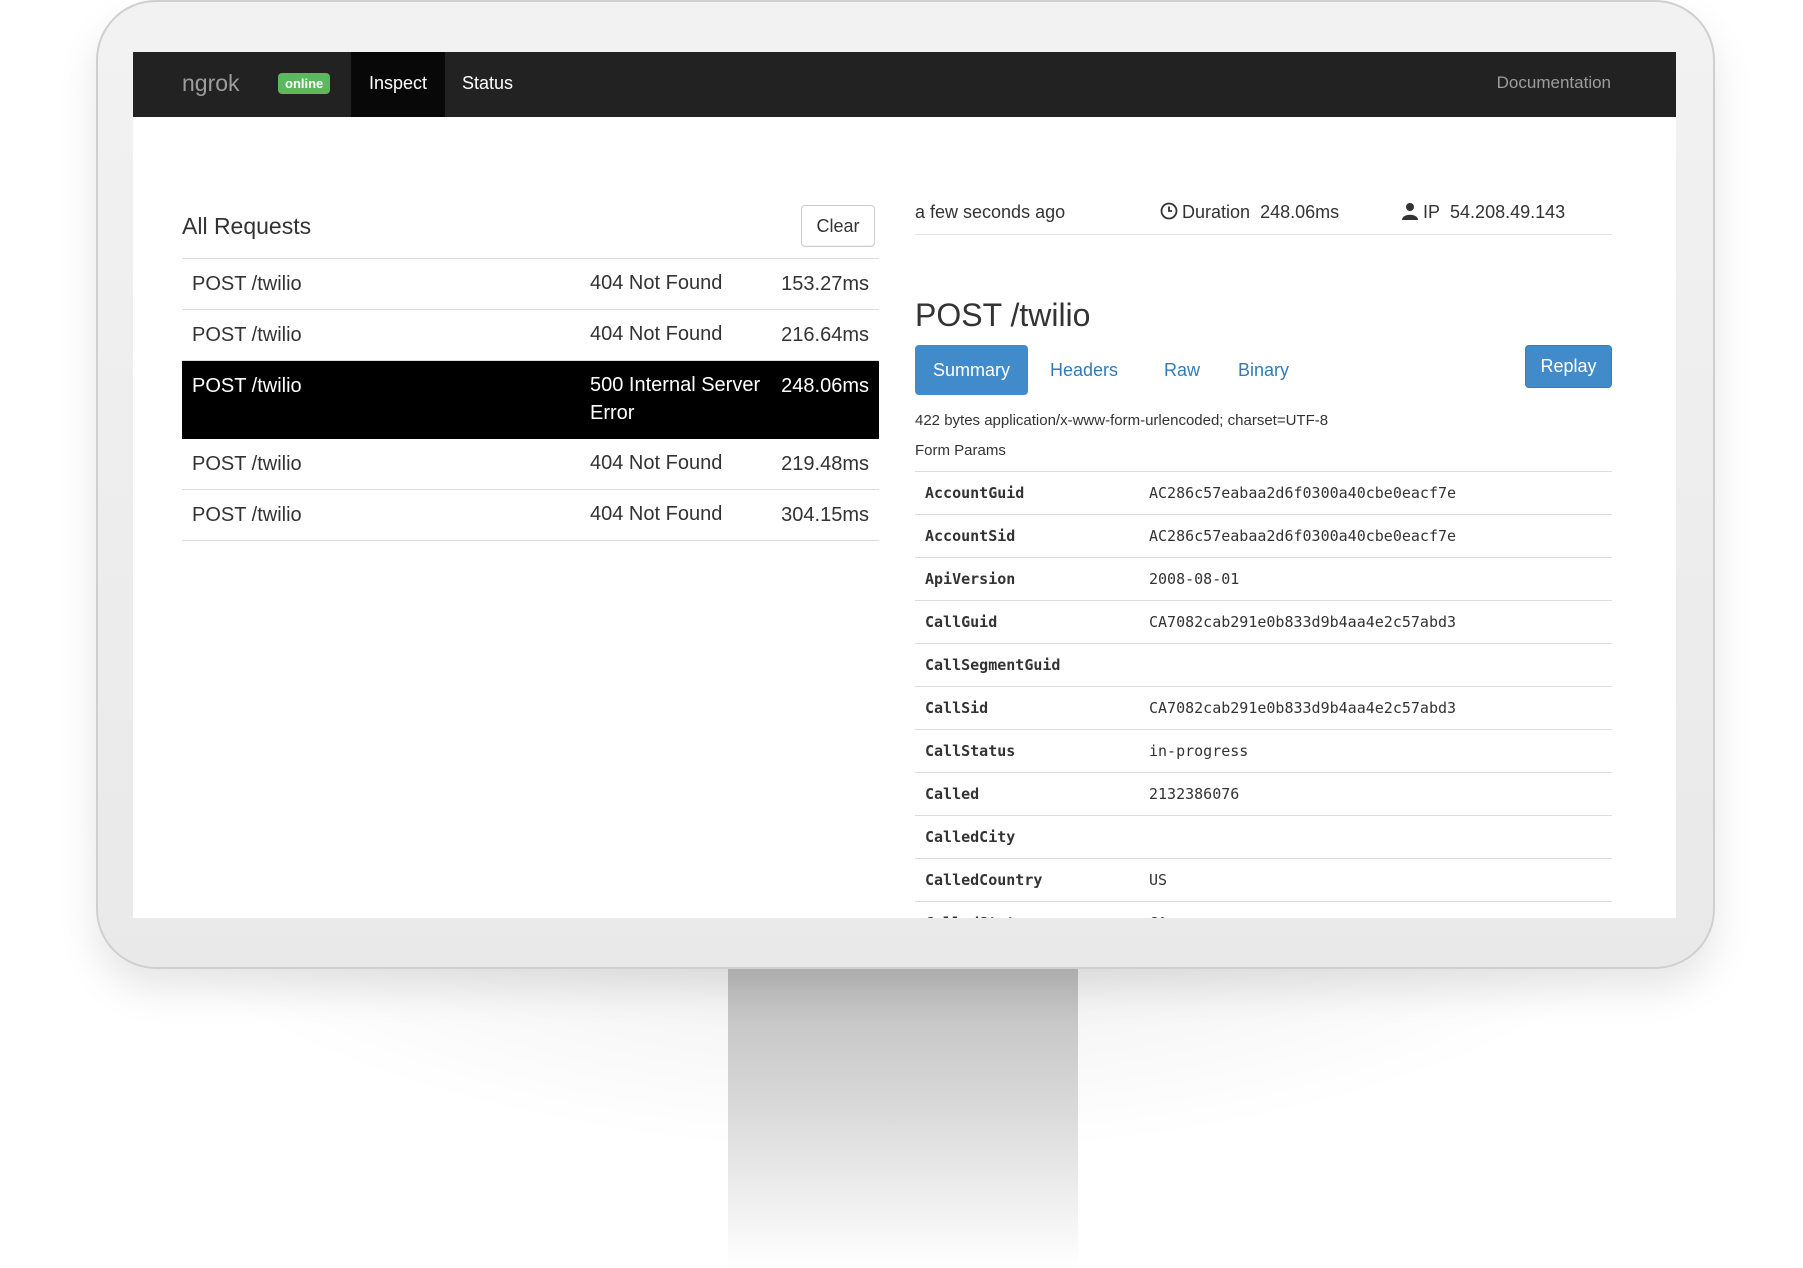  What do you see at coordinates (530, 515) in the screenshot?
I see `request-row: POST /twilio 404 Not Found 304.15ms` at bounding box center [530, 515].